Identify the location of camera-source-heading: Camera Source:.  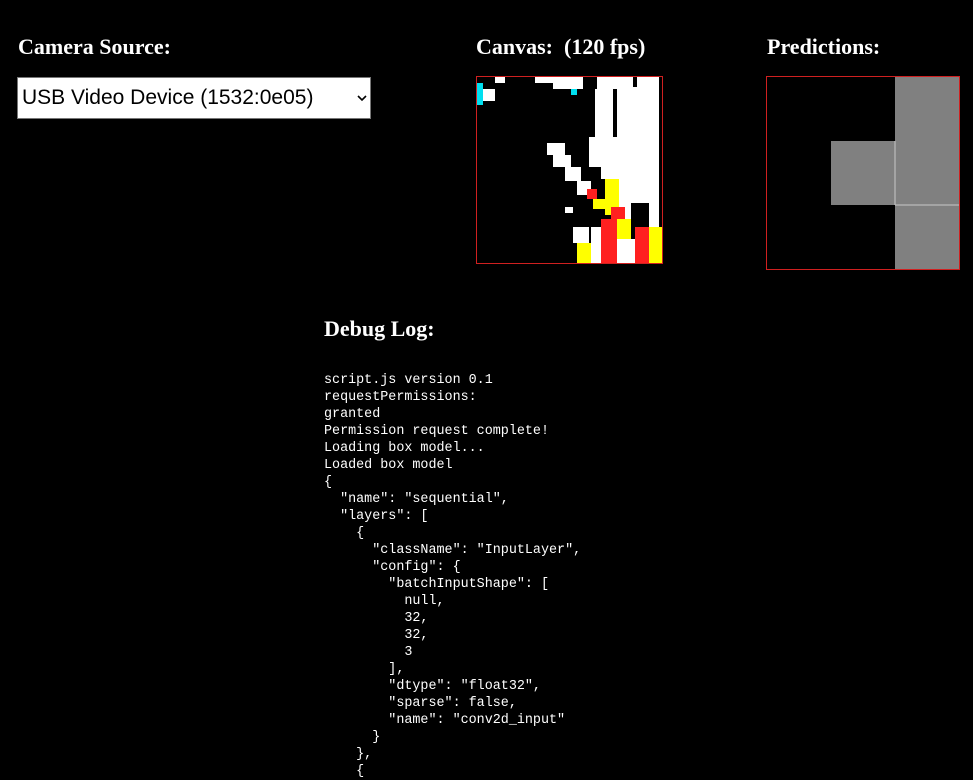
(94, 46).